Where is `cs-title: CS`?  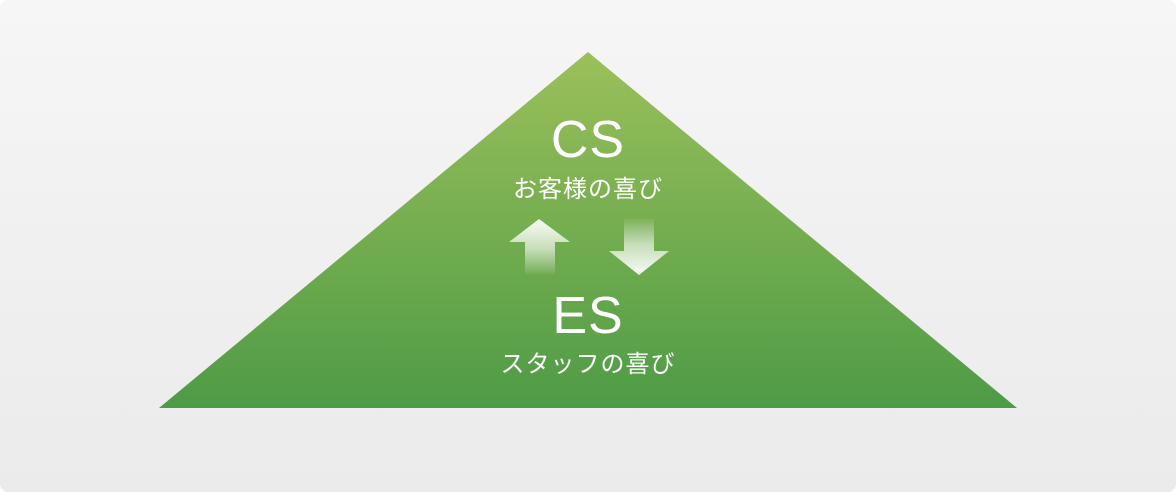 cs-title: CS is located at coordinates (588, 140).